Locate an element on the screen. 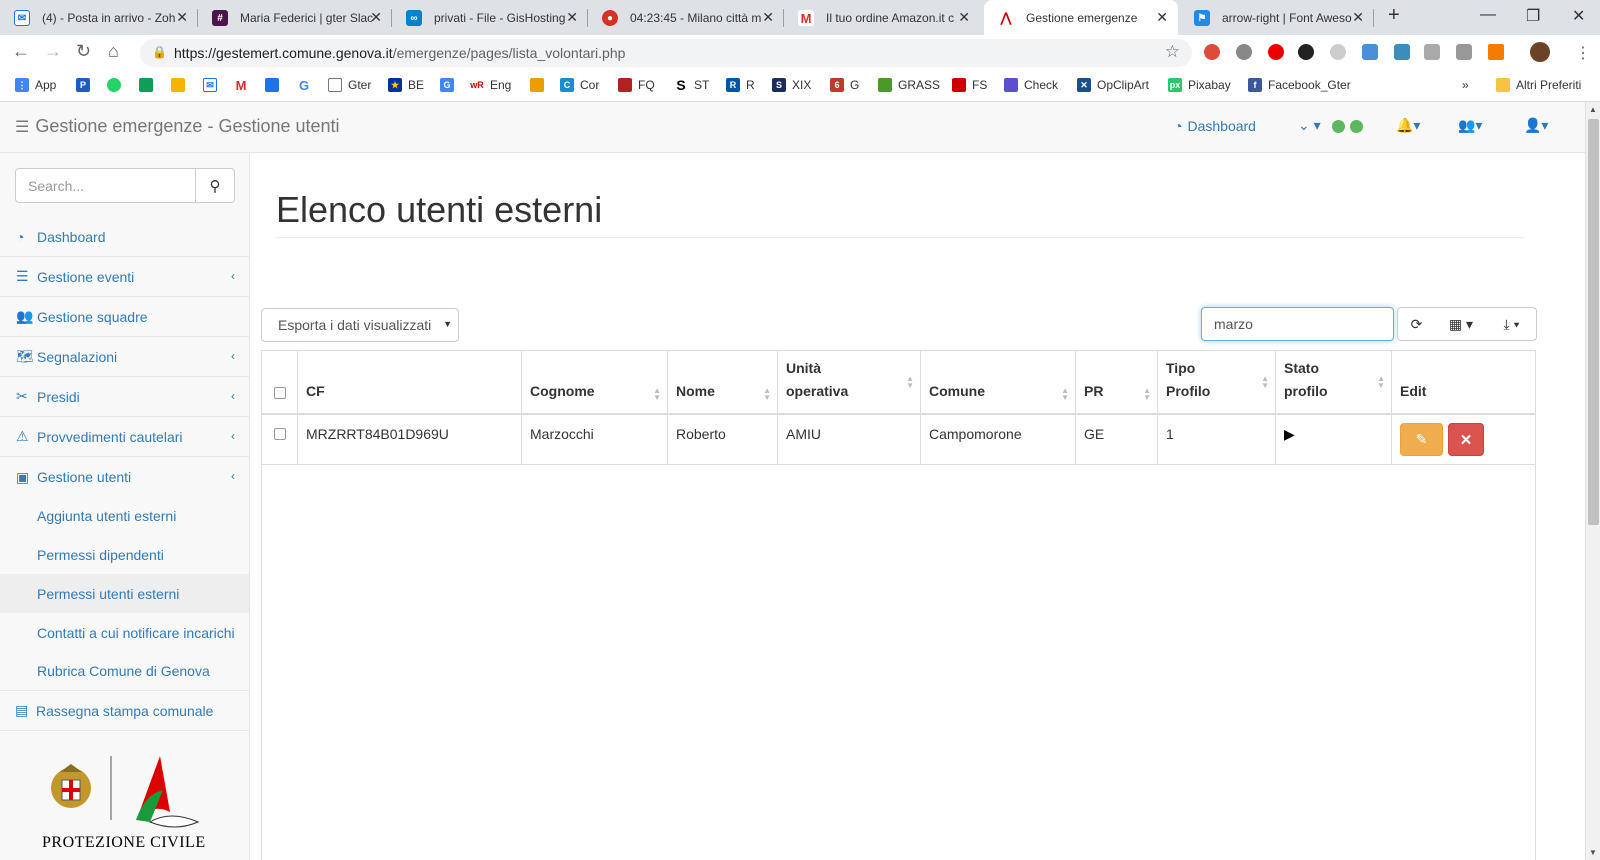 Image resolution: width=1600 pixels, height=860 pixels. bookmark-item: S ST is located at coordinates (691, 85).